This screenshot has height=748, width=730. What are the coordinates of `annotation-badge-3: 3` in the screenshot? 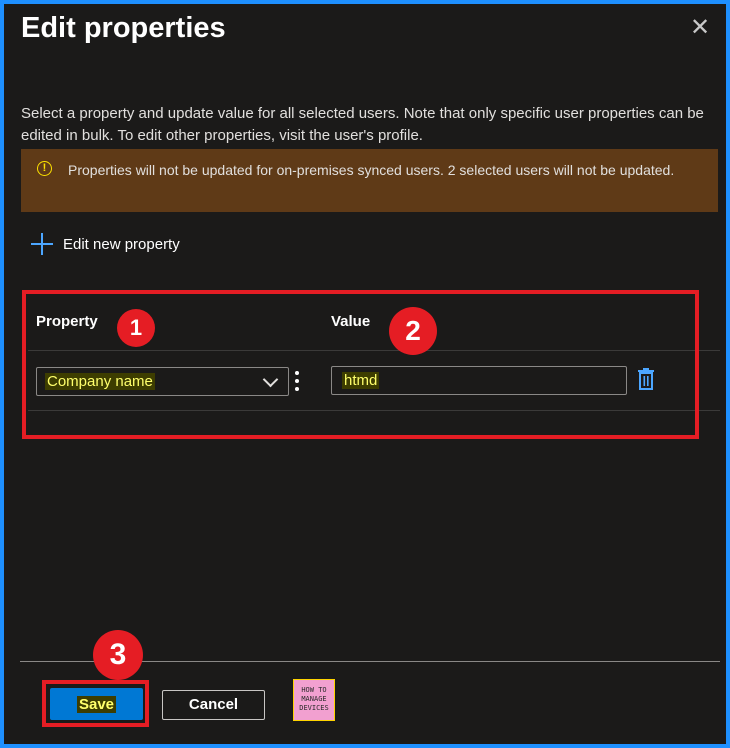 It's located at (118, 655).